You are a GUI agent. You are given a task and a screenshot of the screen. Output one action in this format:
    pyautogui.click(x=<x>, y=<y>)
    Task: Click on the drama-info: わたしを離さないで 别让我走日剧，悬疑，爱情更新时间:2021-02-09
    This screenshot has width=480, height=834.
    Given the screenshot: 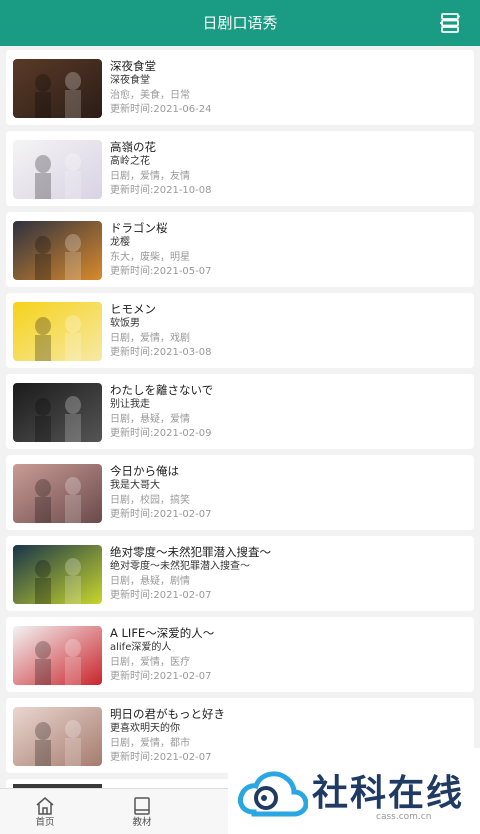 What is the action you would take?
    pyautogui.click(x=288, y=412)
    